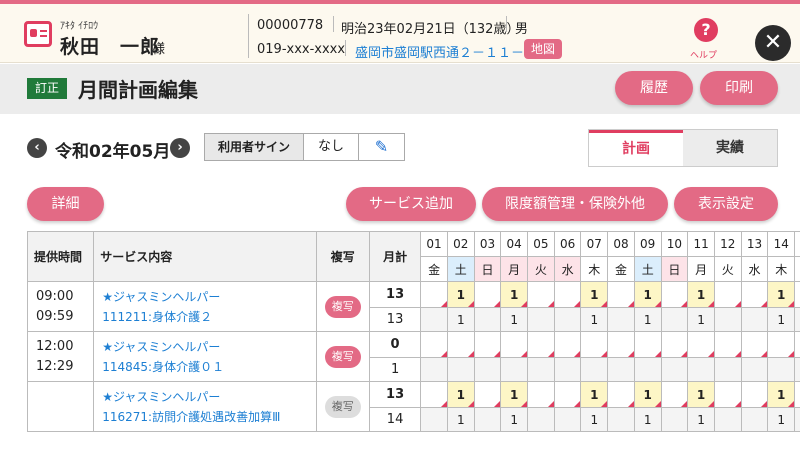 The width and height of the screenshot is (800, 450). What do you see at coordinates (575, 204) in the screenshot?
I see `limit-management-button: 限度額管理・保険外他` at bounding box center [575, 204].